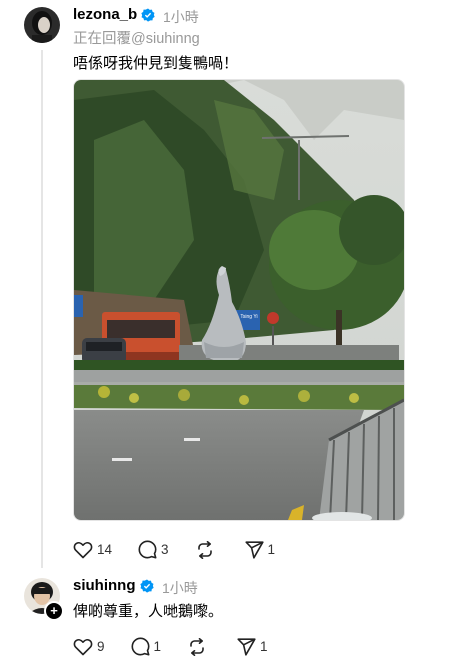  I want to click on comment-count: 3, so click(165, 549).